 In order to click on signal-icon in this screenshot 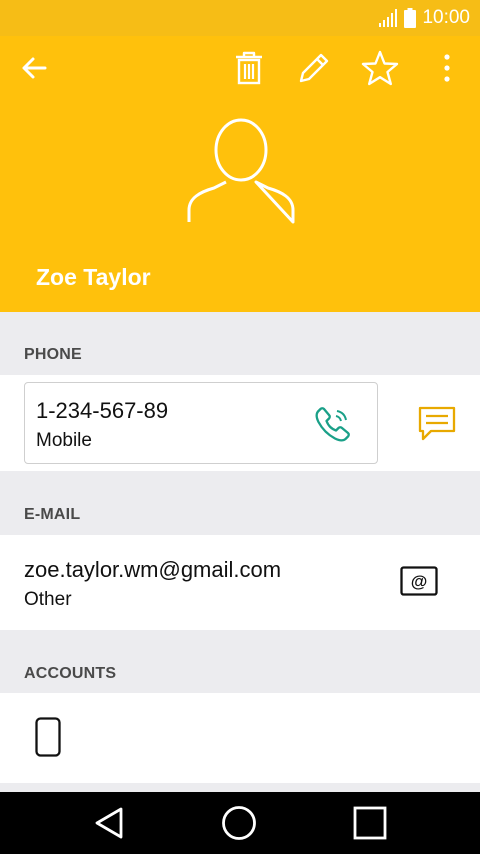, I will do `click(388, 18)`.